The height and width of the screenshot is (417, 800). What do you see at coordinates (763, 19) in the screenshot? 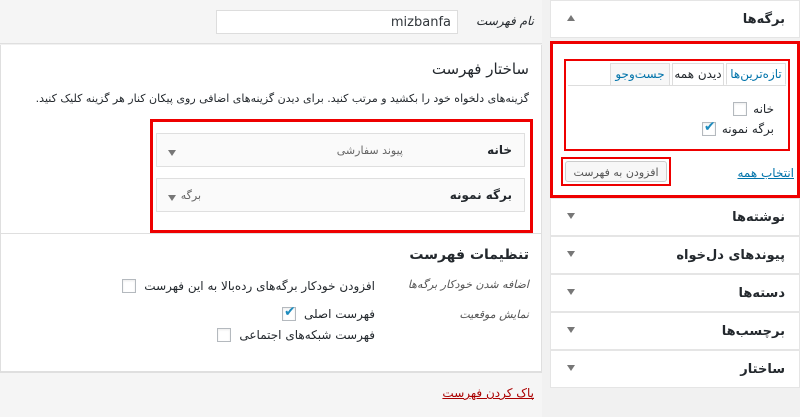
I see `accordion-title: برگه‌ها` at bounding box center [763, 19].